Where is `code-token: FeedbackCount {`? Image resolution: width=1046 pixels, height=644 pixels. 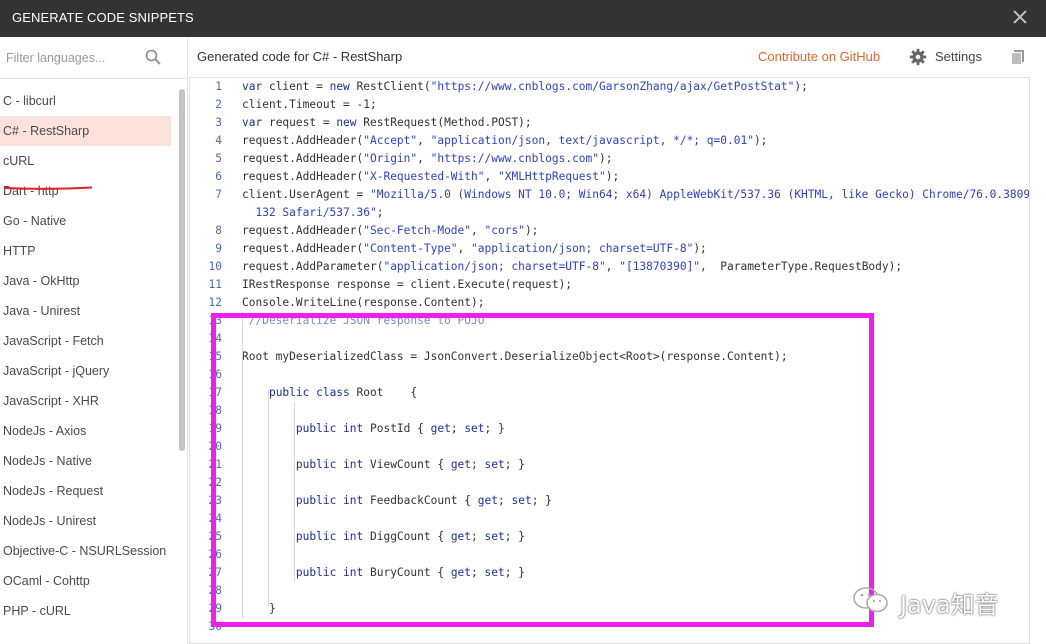 code-token: FeedbackCount { is located at coordinates (420, 500).